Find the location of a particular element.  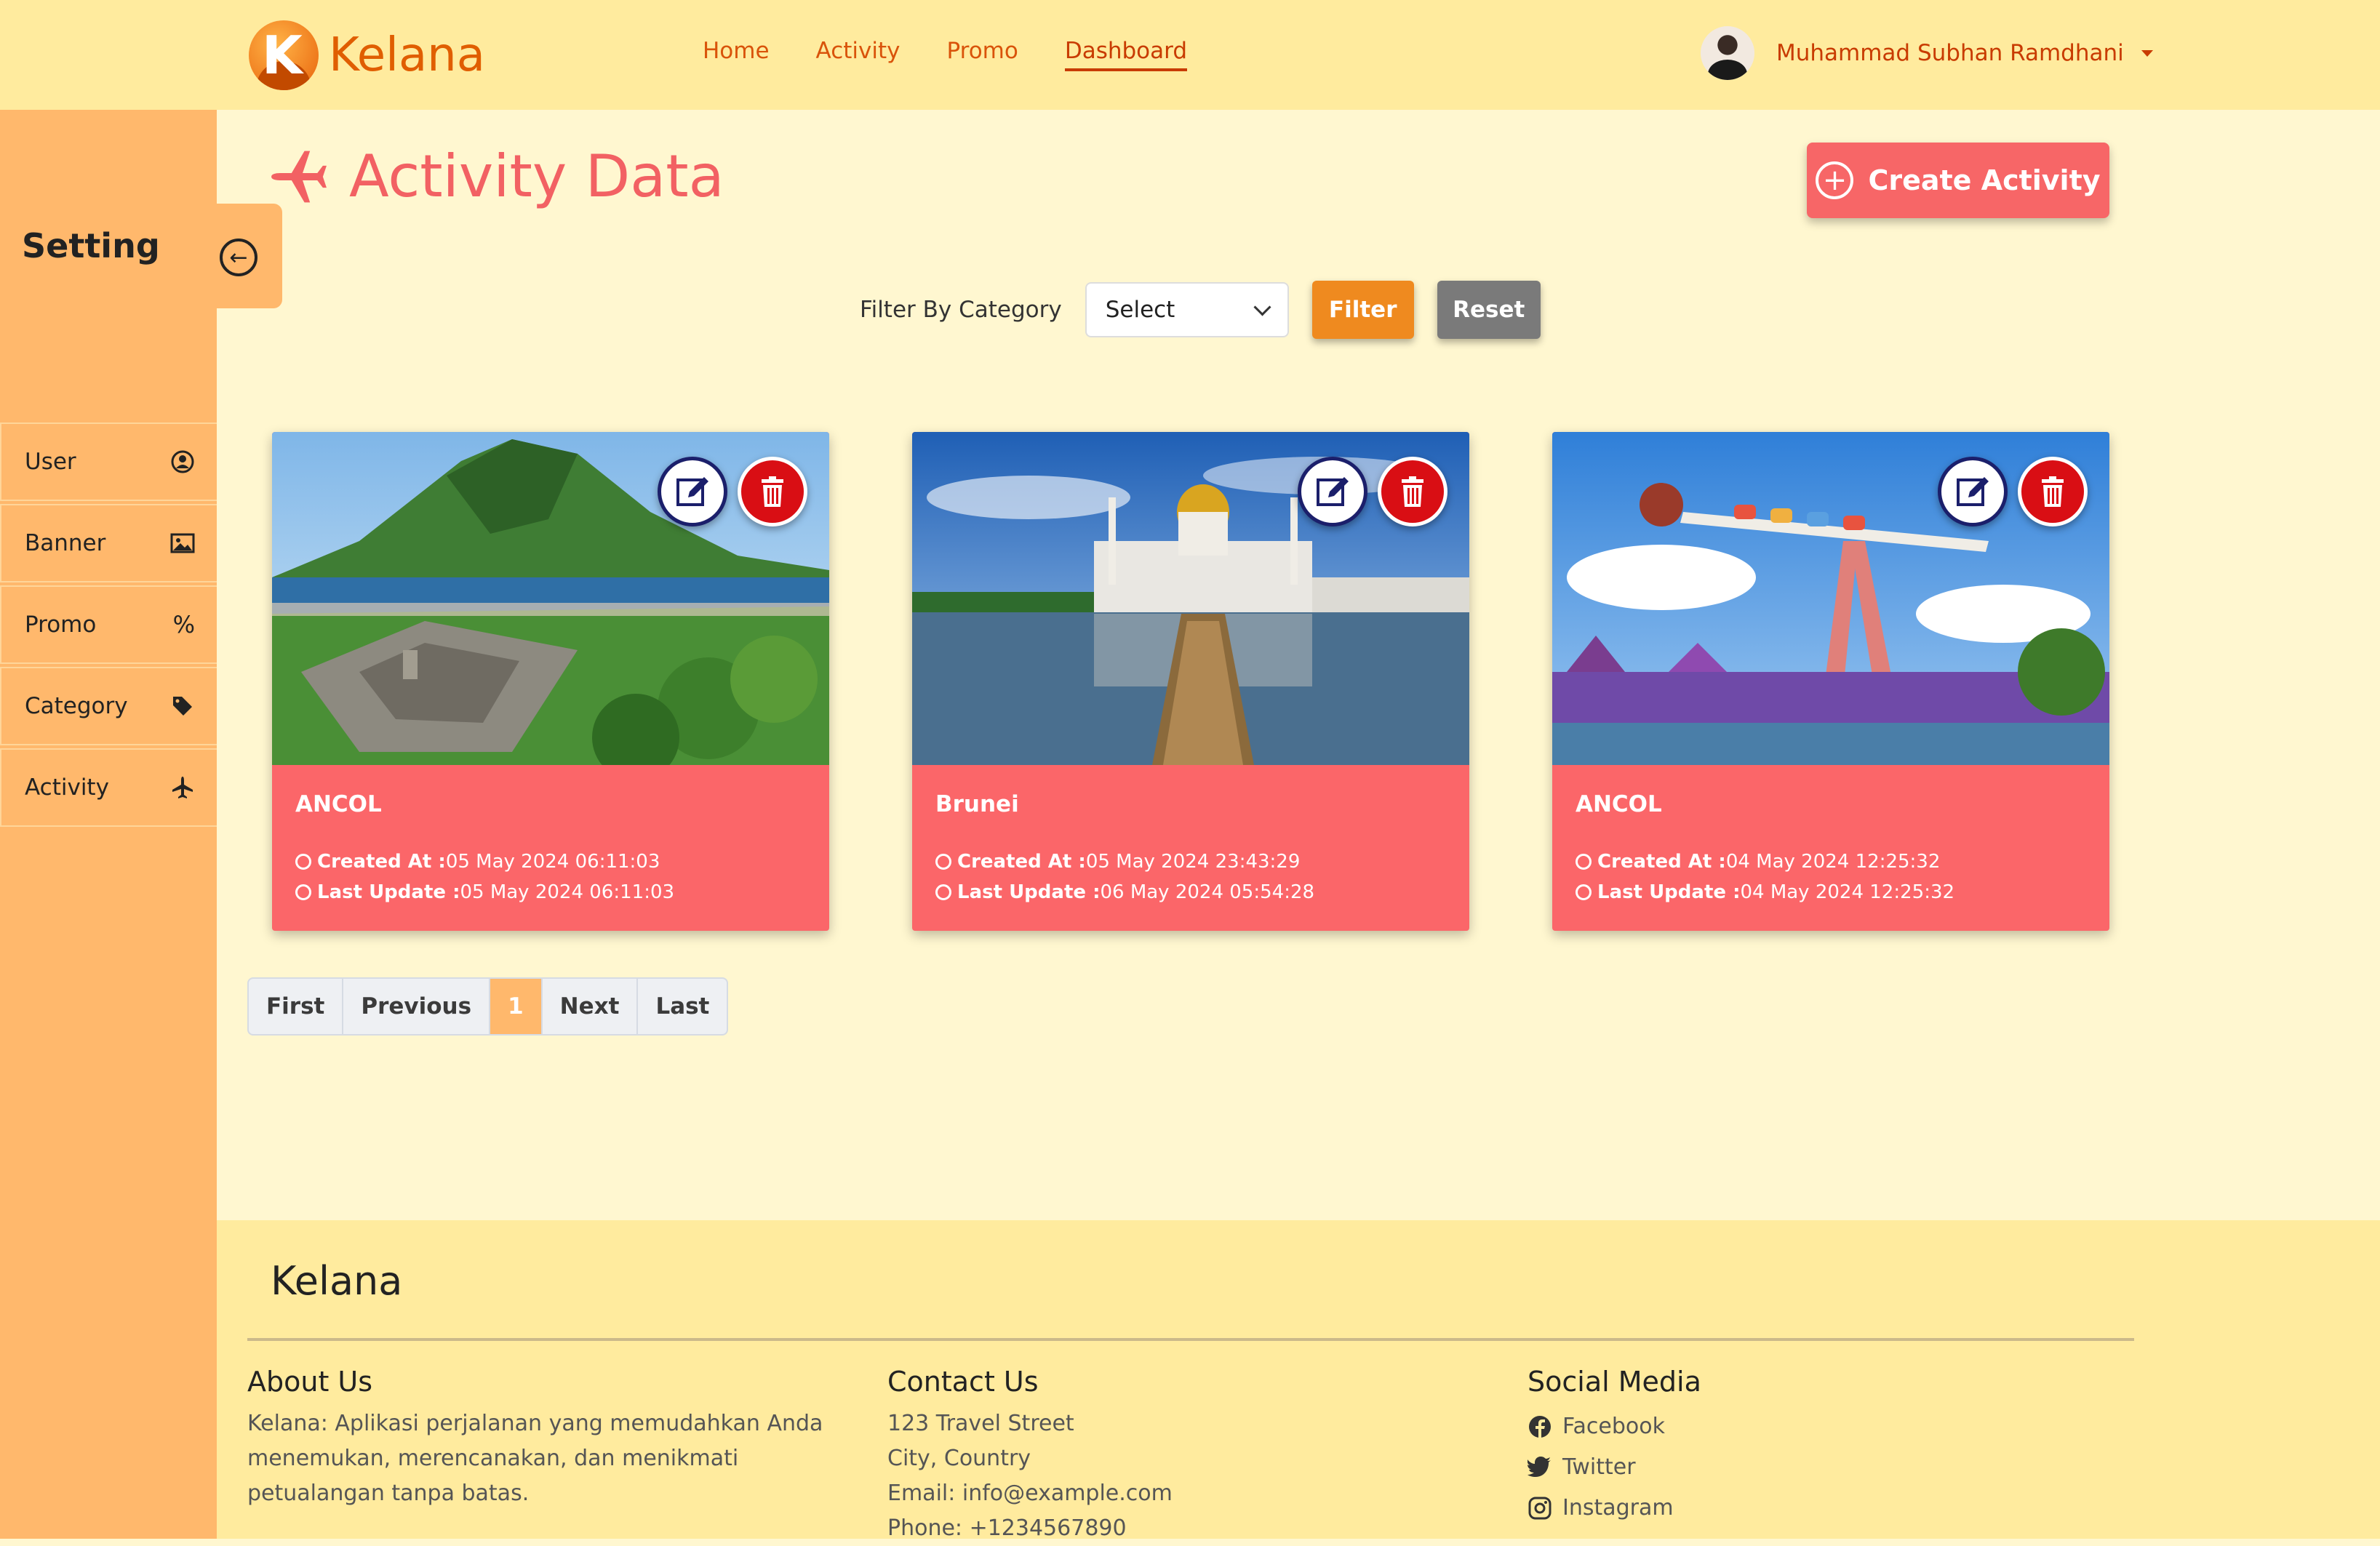

user-menu: Muhammad Subhan Ramdhani is located at coordinates (1927, 53).